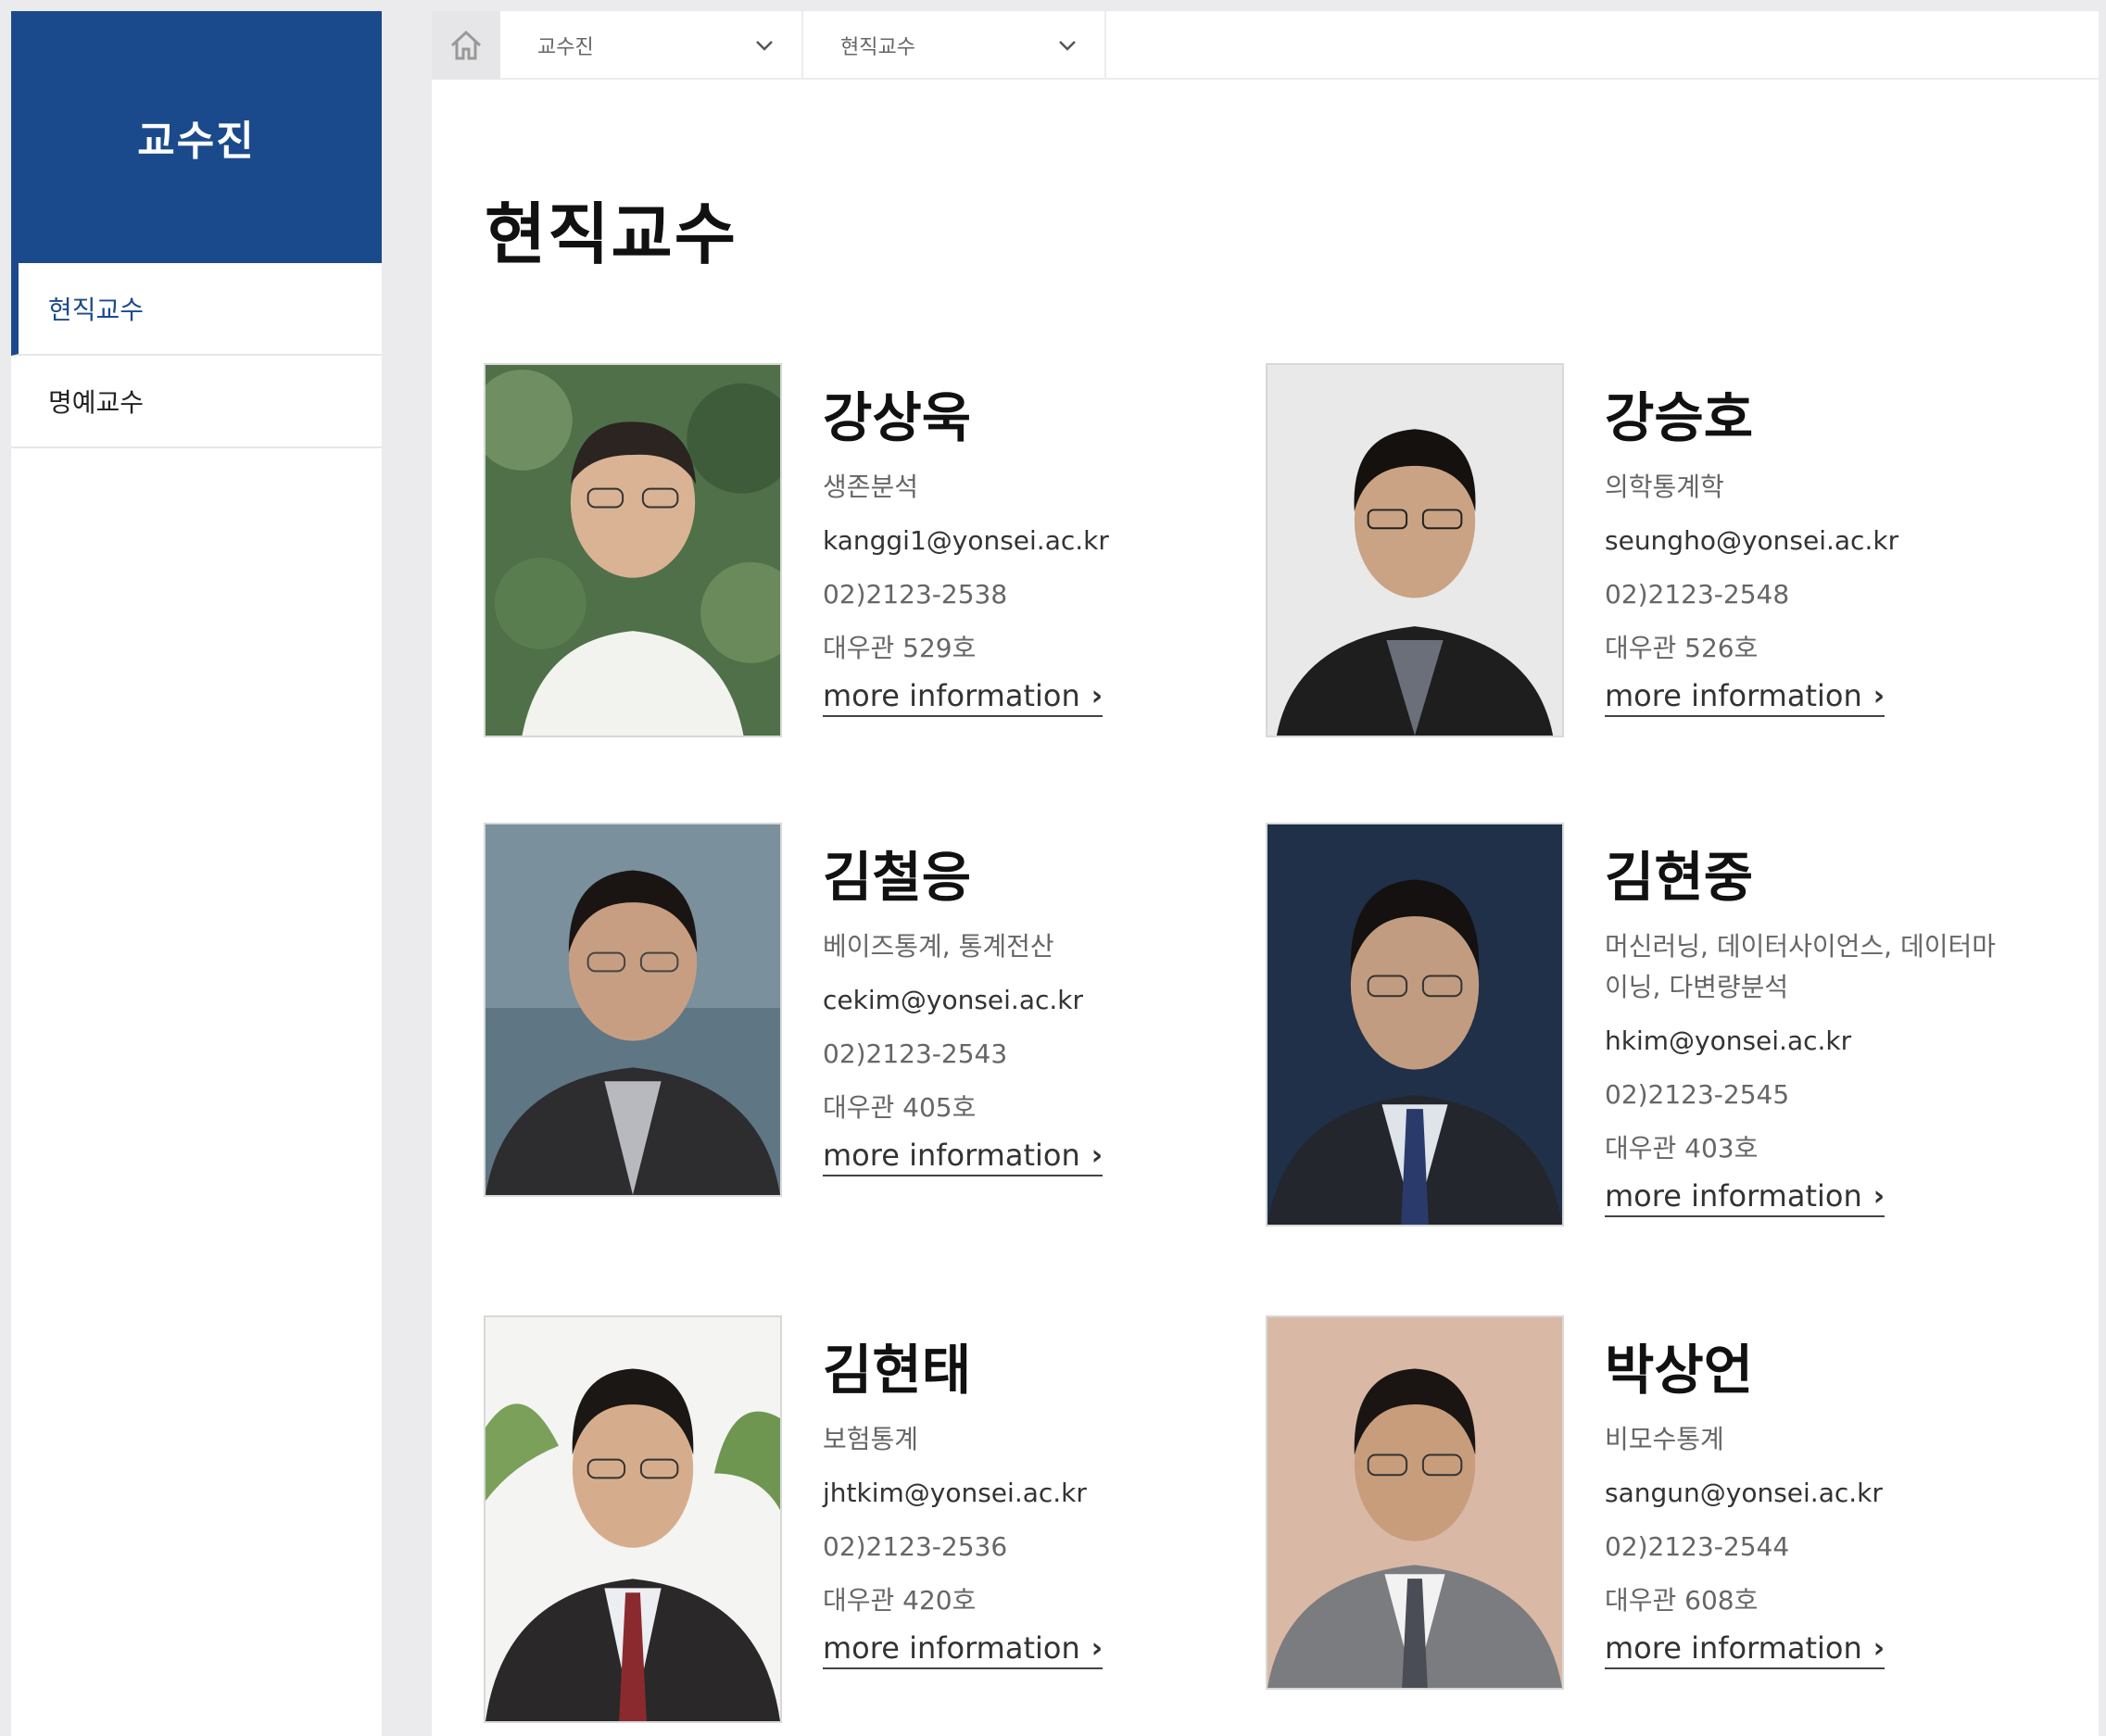 This screenshot has width=2106, height=1736. I want to click on professor-name: 강승호, so click(1679, 417).